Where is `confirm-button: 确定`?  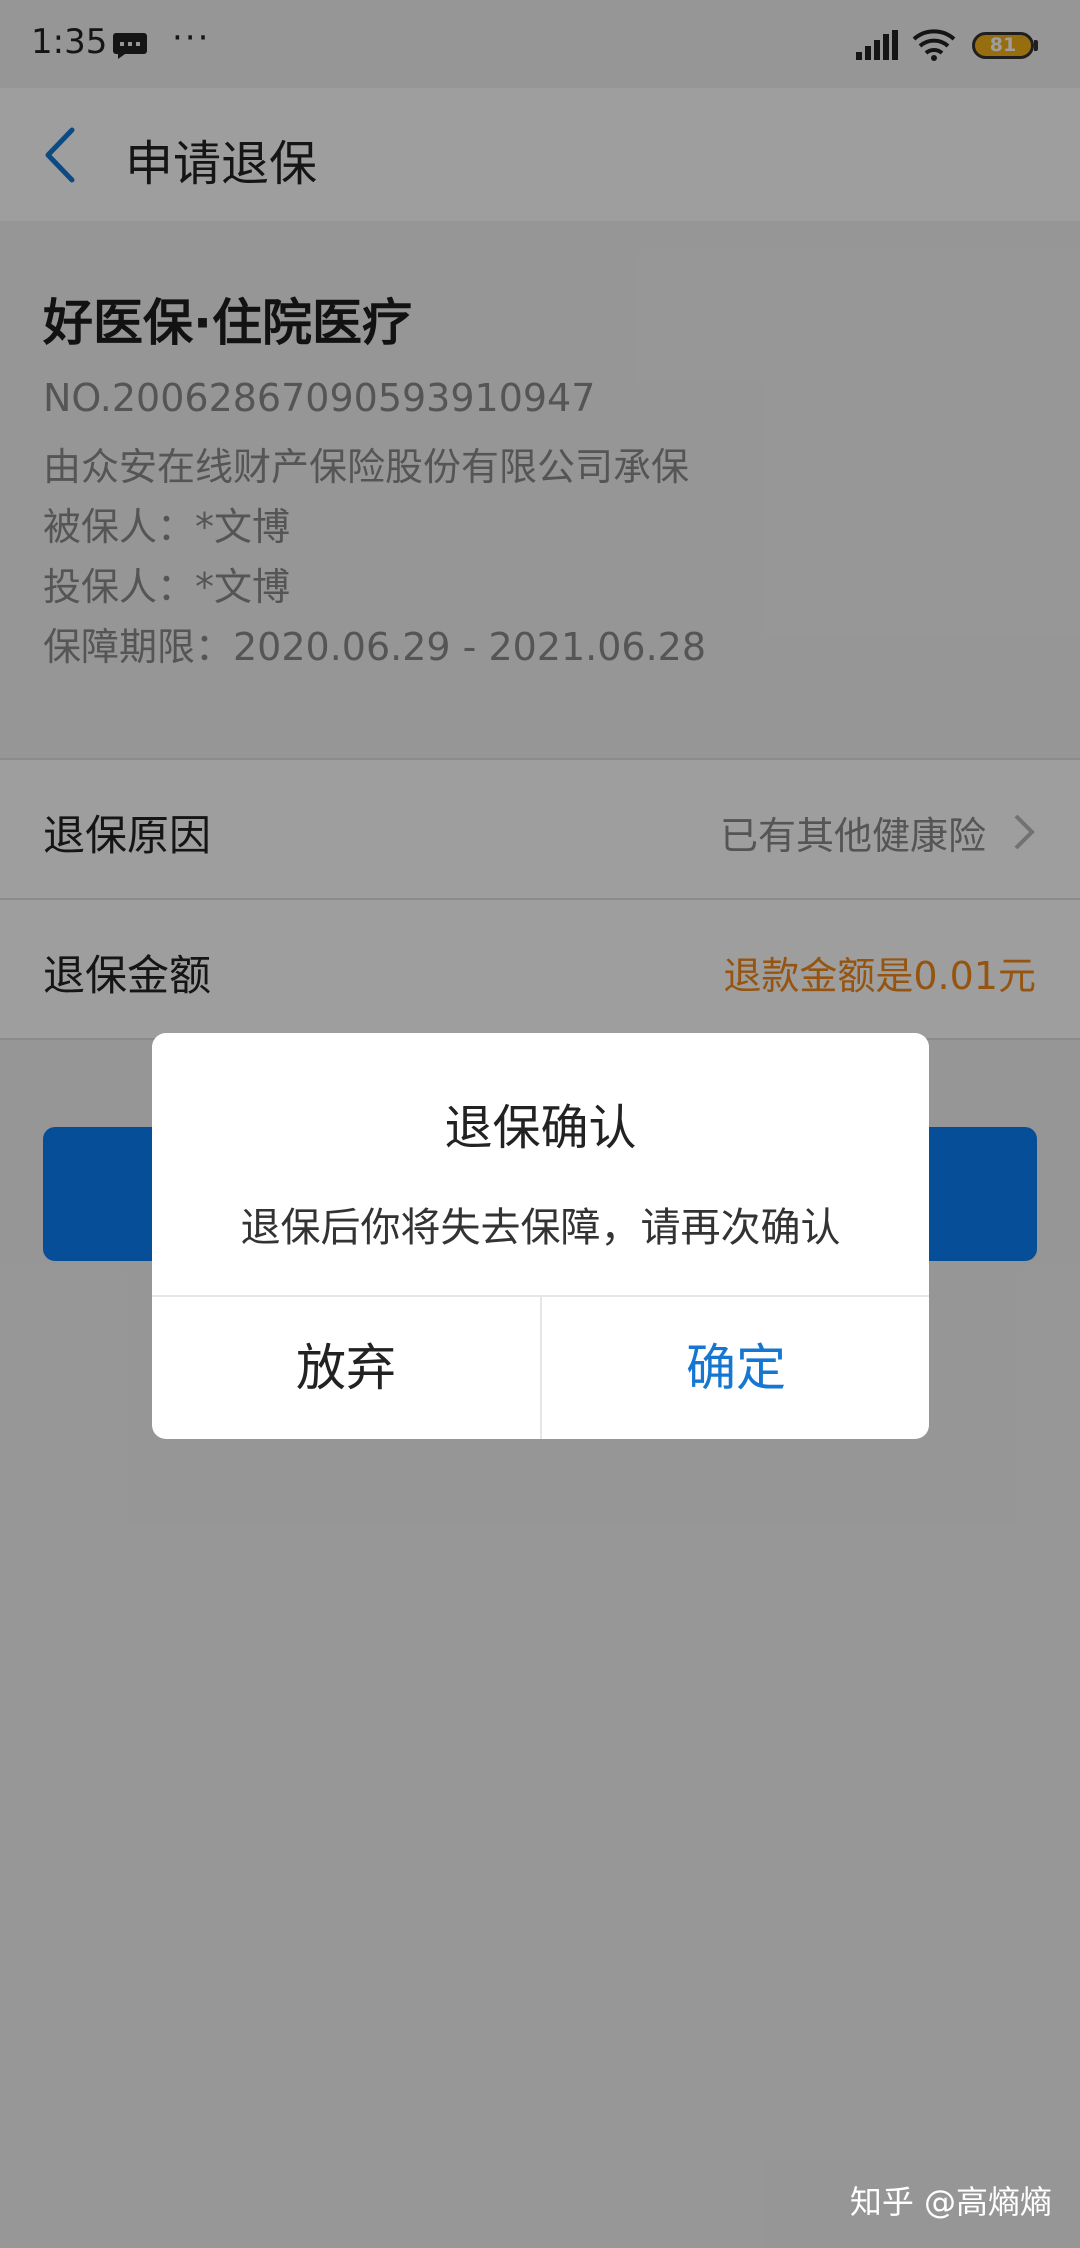 confirm-button: 确定 is located at coordinates (735, 1368).